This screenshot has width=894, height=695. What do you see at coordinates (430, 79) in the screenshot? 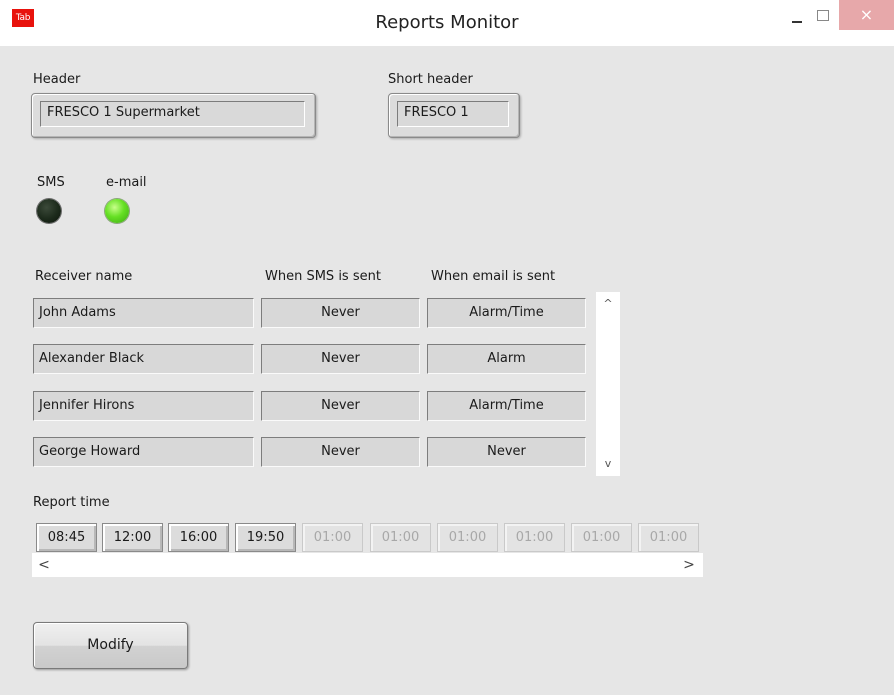
I see `short-header-label: Short header` at bounding box center [430, 79].